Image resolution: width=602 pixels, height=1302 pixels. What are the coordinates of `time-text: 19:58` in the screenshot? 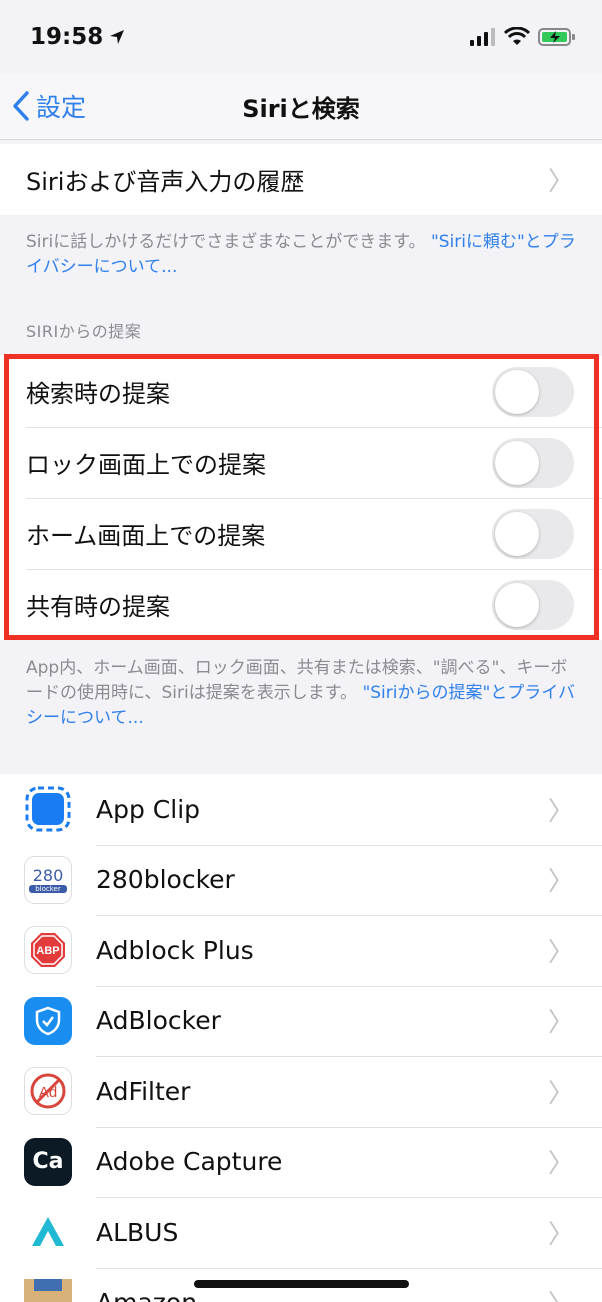 It's located at (67, 37).